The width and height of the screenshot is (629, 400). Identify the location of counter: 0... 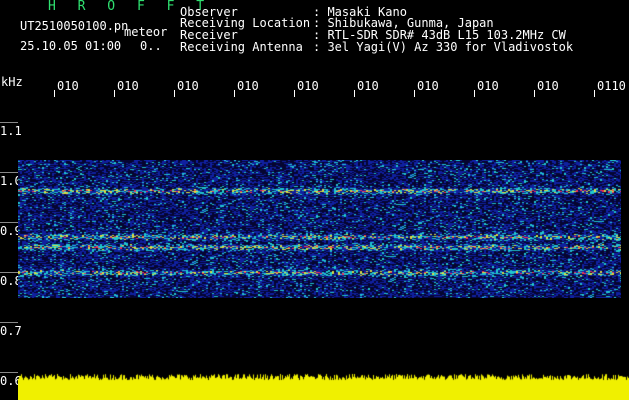
(151, 46).